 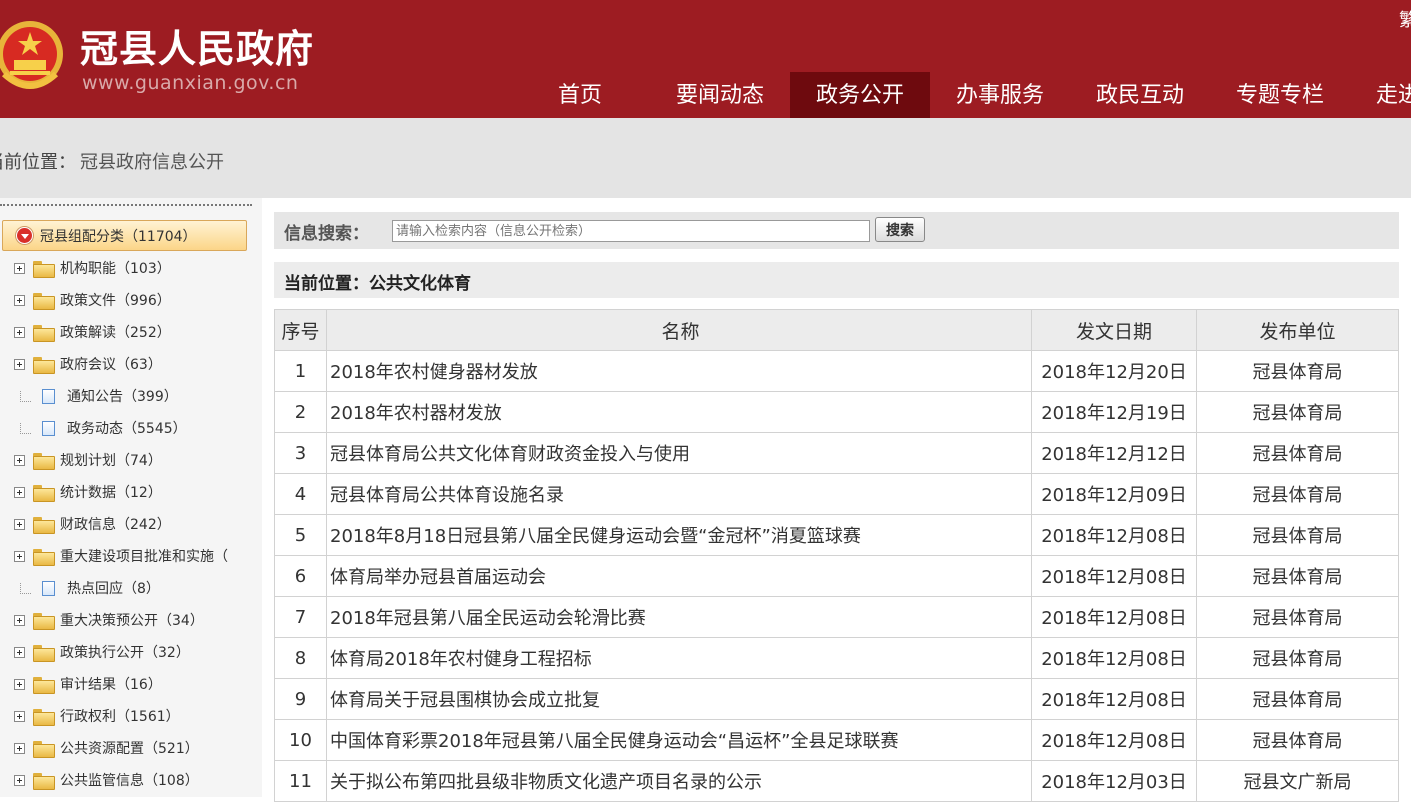 I want to click on nav-interaction: 政民互动, so click(x=1140, y=95).